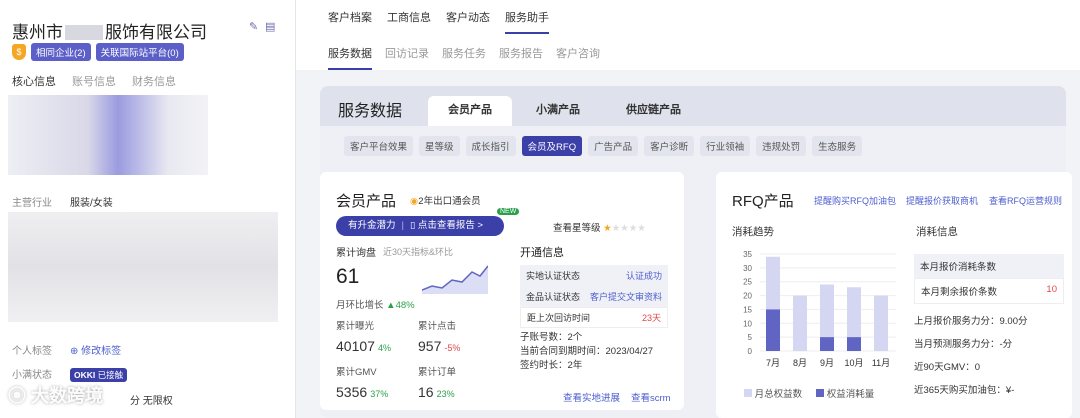 Image resolution: width=1080 pixels, height=418 pixels. What do you see at coordinates (837, 146) in the screenshot?
I see `chip-ecosystem: 生态服务` at bounding box center [837, 146].